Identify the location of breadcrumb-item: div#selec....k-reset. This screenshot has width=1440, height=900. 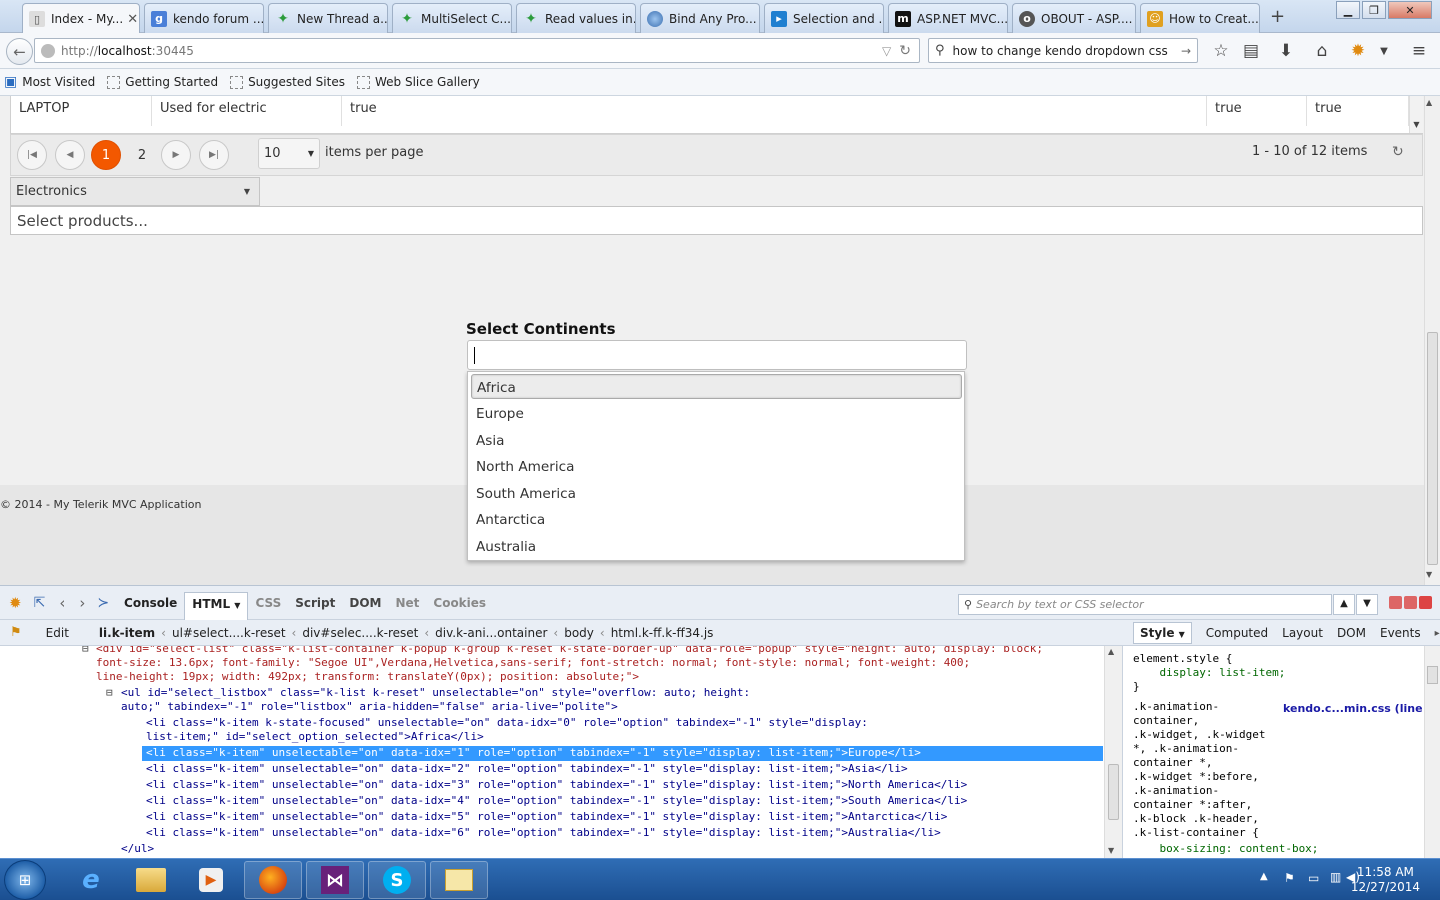
(360, 633).